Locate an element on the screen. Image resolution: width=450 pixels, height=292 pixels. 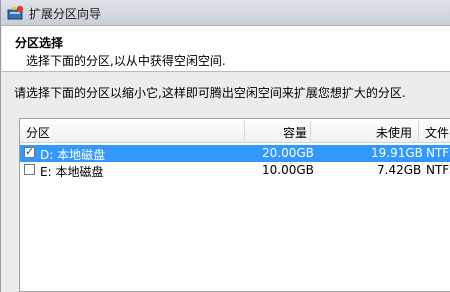
column-header-capacity: 容量 is located at coordinates (295, 132).